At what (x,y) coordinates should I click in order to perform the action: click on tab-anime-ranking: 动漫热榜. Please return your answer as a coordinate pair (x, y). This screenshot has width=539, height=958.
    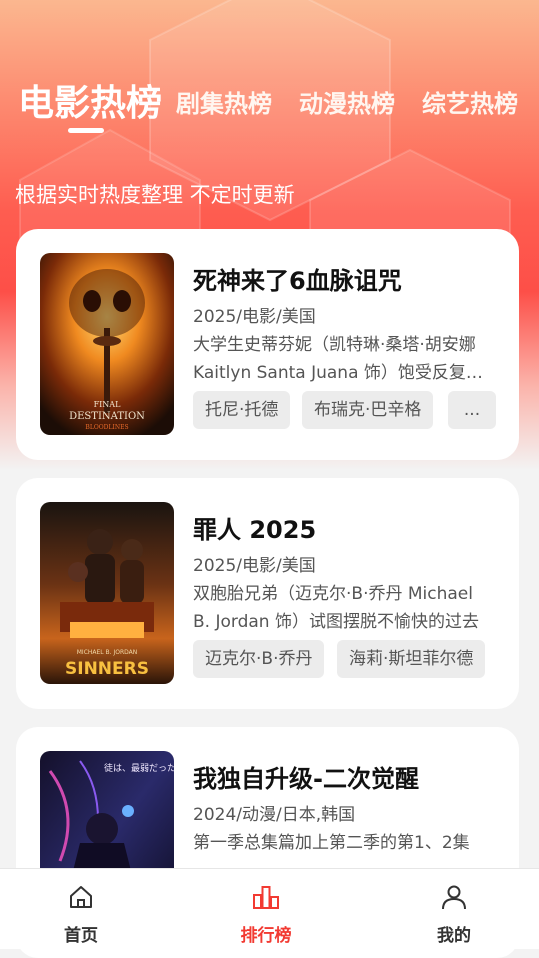
    Looking at the image, I should click on (347, 101).